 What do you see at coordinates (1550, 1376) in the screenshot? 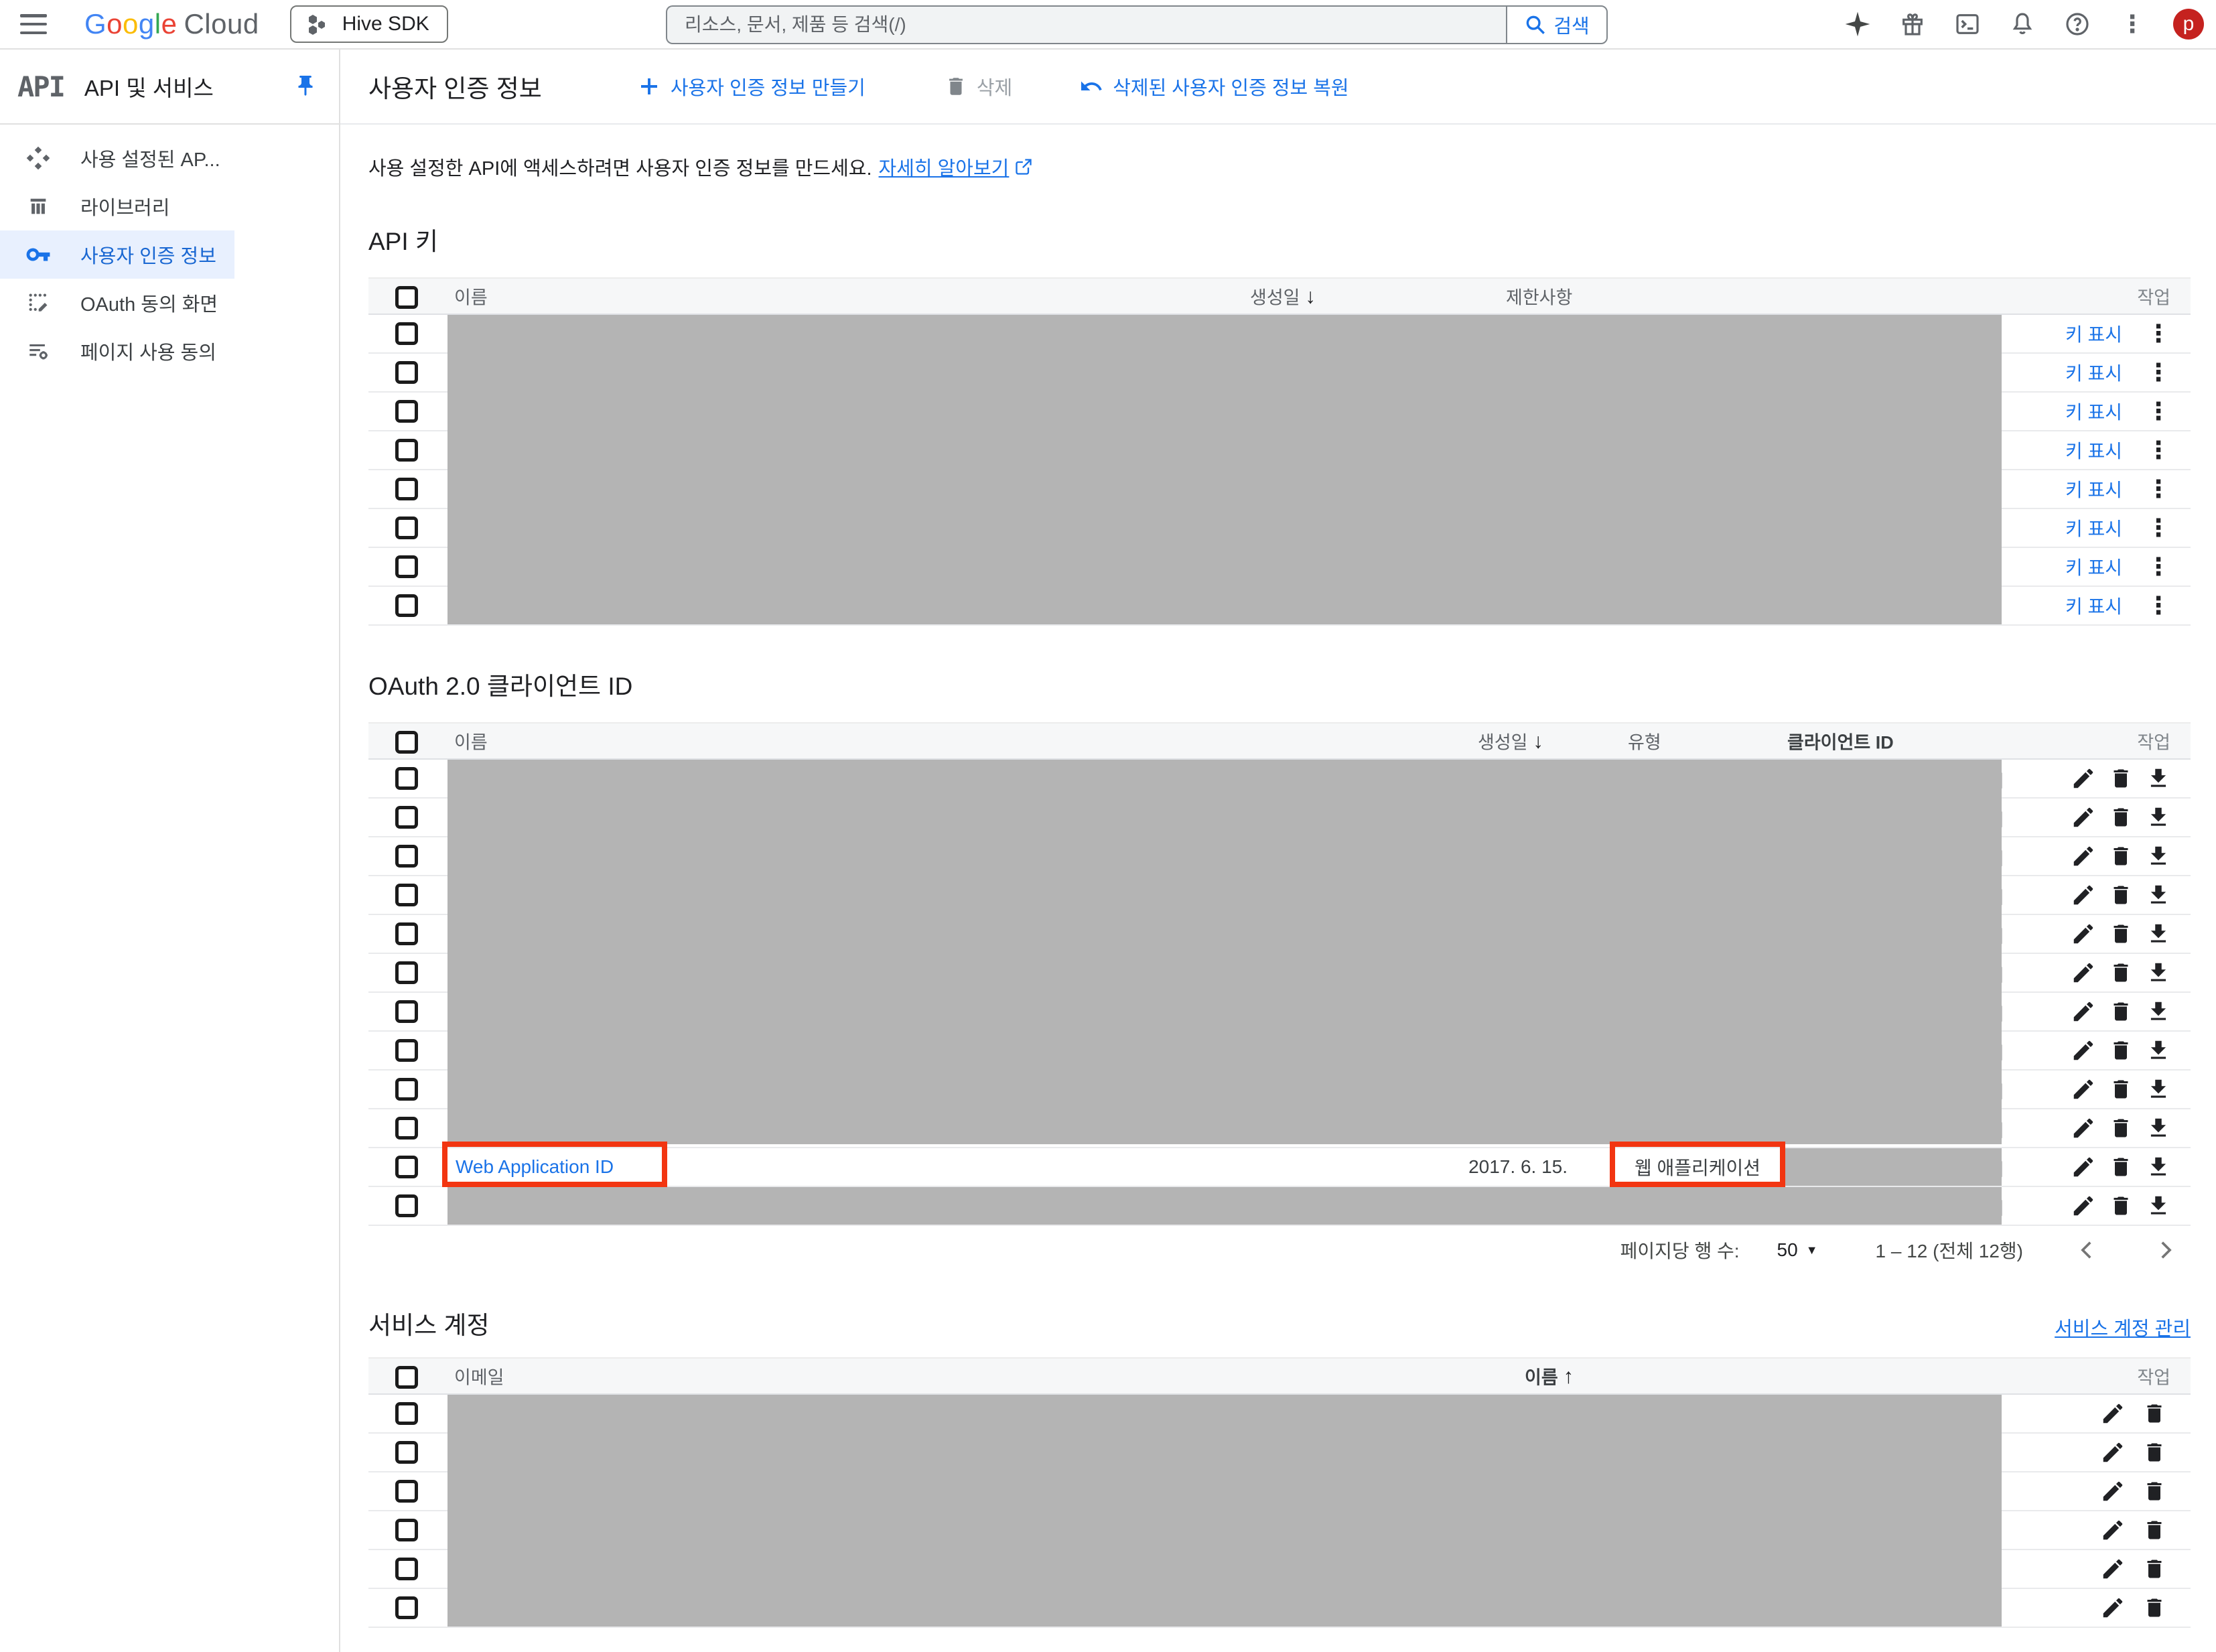
I see `column-header-name: 이름 ↑` at bounding box center [1550, 1376].